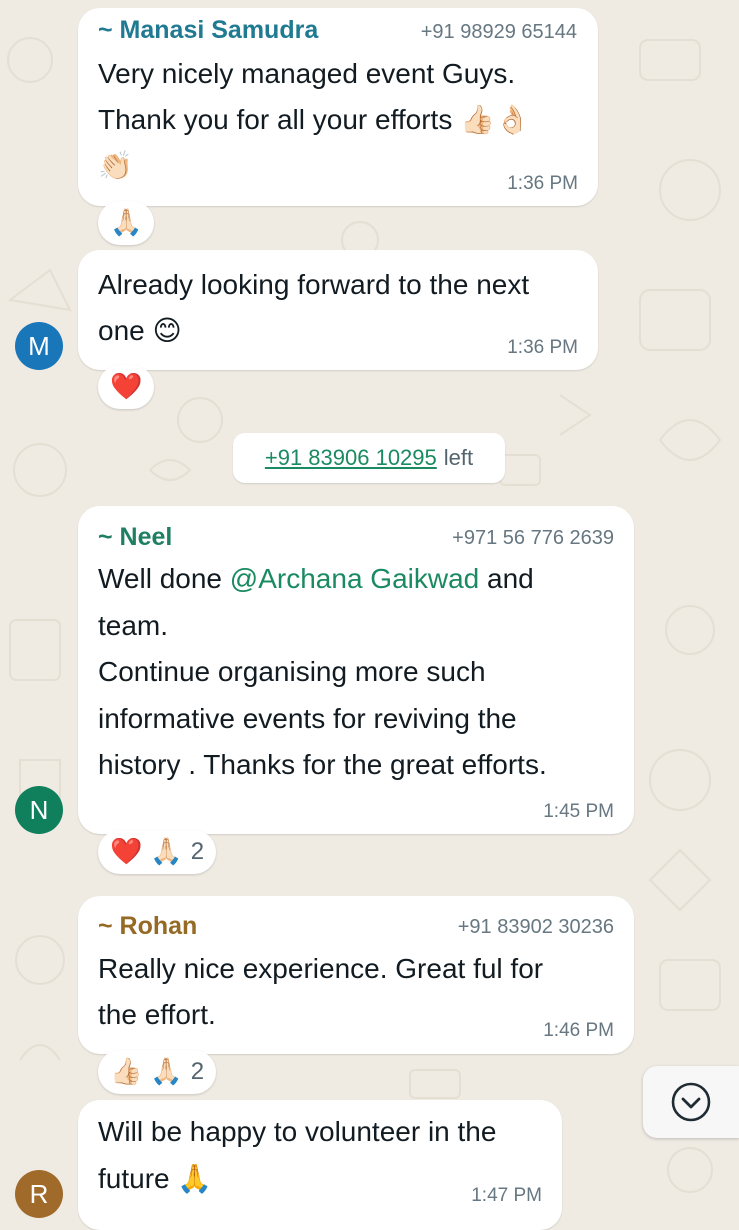 The image size is (739, 1230). I want to click on chevron-down-icon, so click(691, 1102).